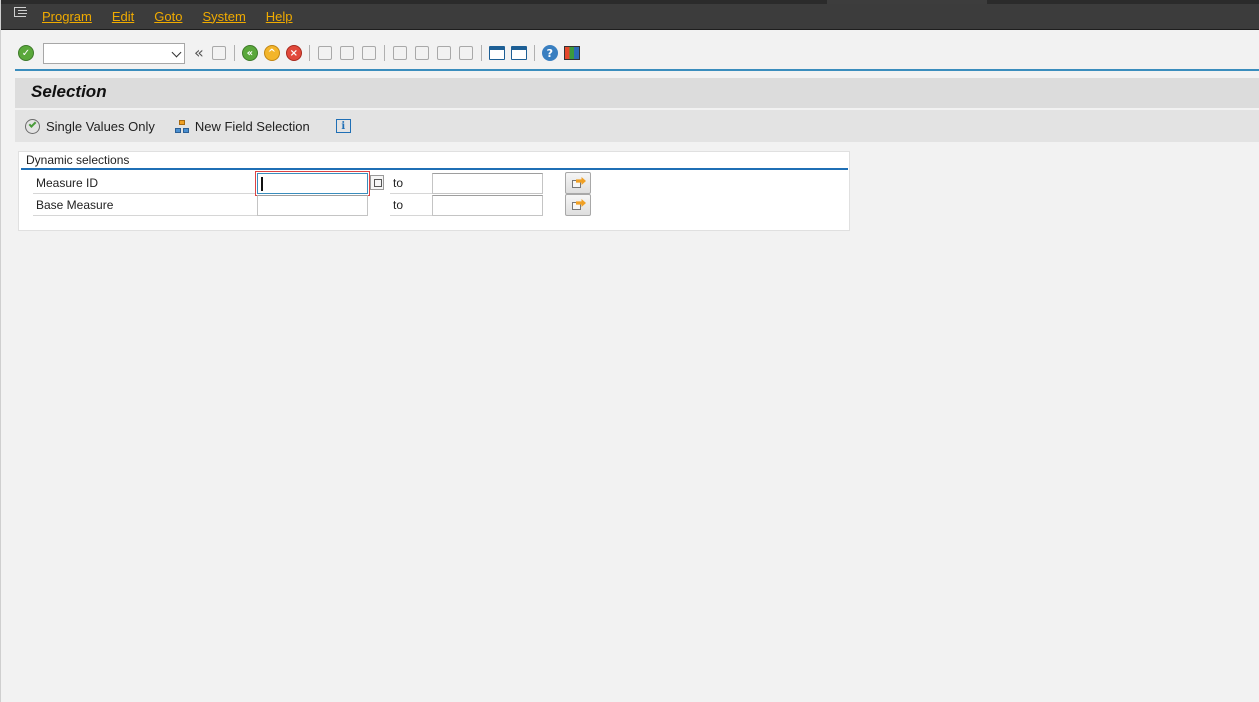 This screenshot has width=1259, height=702. Describe the element at coordinates (168, 17) in the screenshot. I see `menu-goto: Goto` at that location.